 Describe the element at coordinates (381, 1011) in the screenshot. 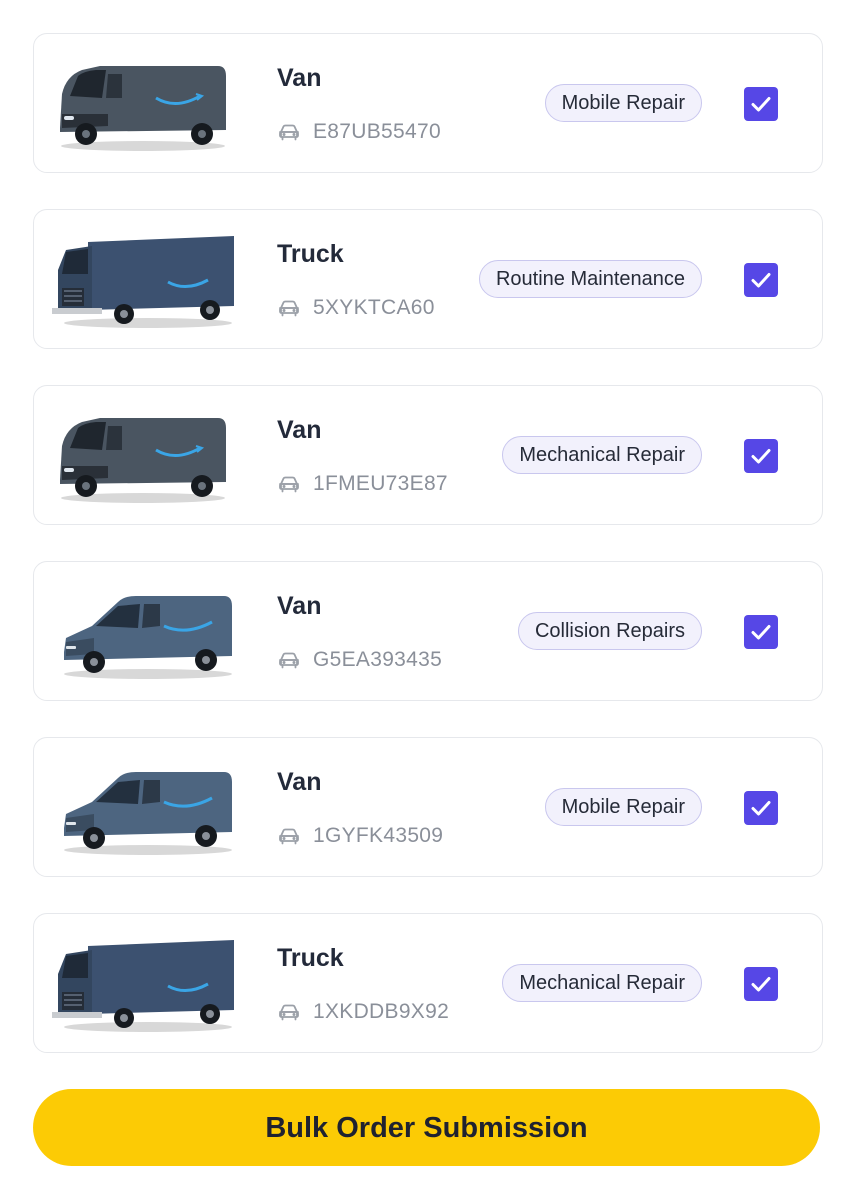

I see `vehicle-plate: 1XKDDB9X92` at that location.